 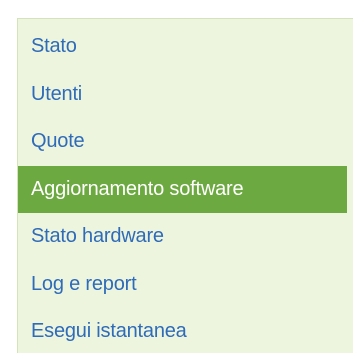 I want to click on menu-item-aggiornamento-software: Aggiornamento software, so click(x=182, y=189).